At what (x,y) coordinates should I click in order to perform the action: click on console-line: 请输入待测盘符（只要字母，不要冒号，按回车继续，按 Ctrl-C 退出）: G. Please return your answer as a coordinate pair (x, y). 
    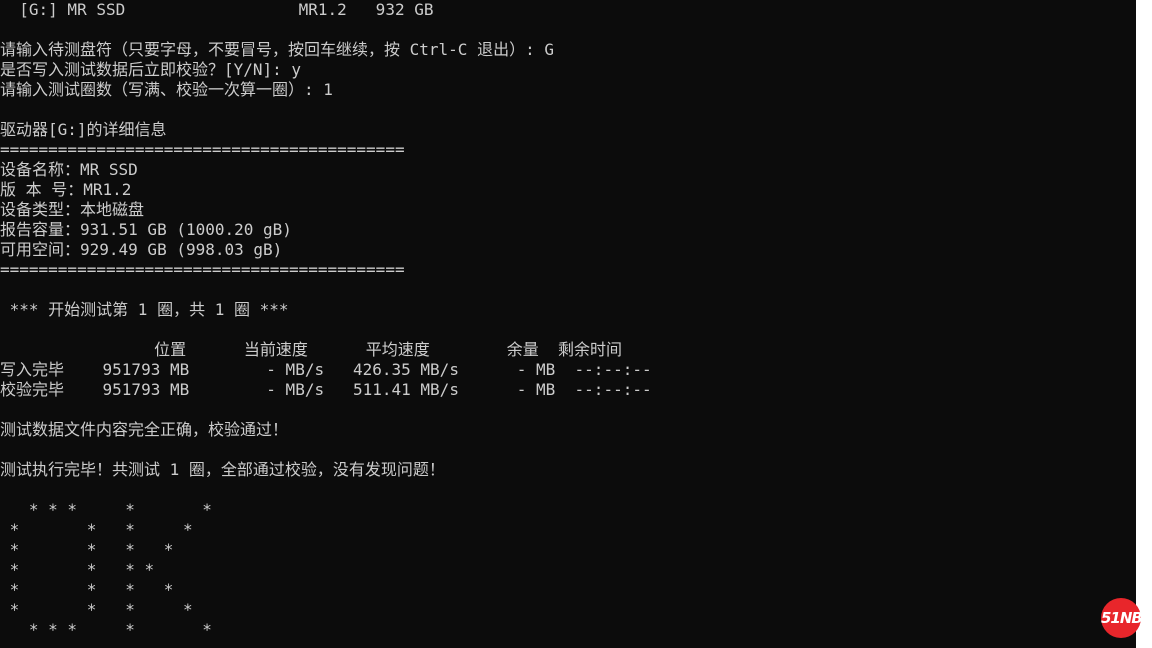
    Looking at the image, I should click on (277, 49).